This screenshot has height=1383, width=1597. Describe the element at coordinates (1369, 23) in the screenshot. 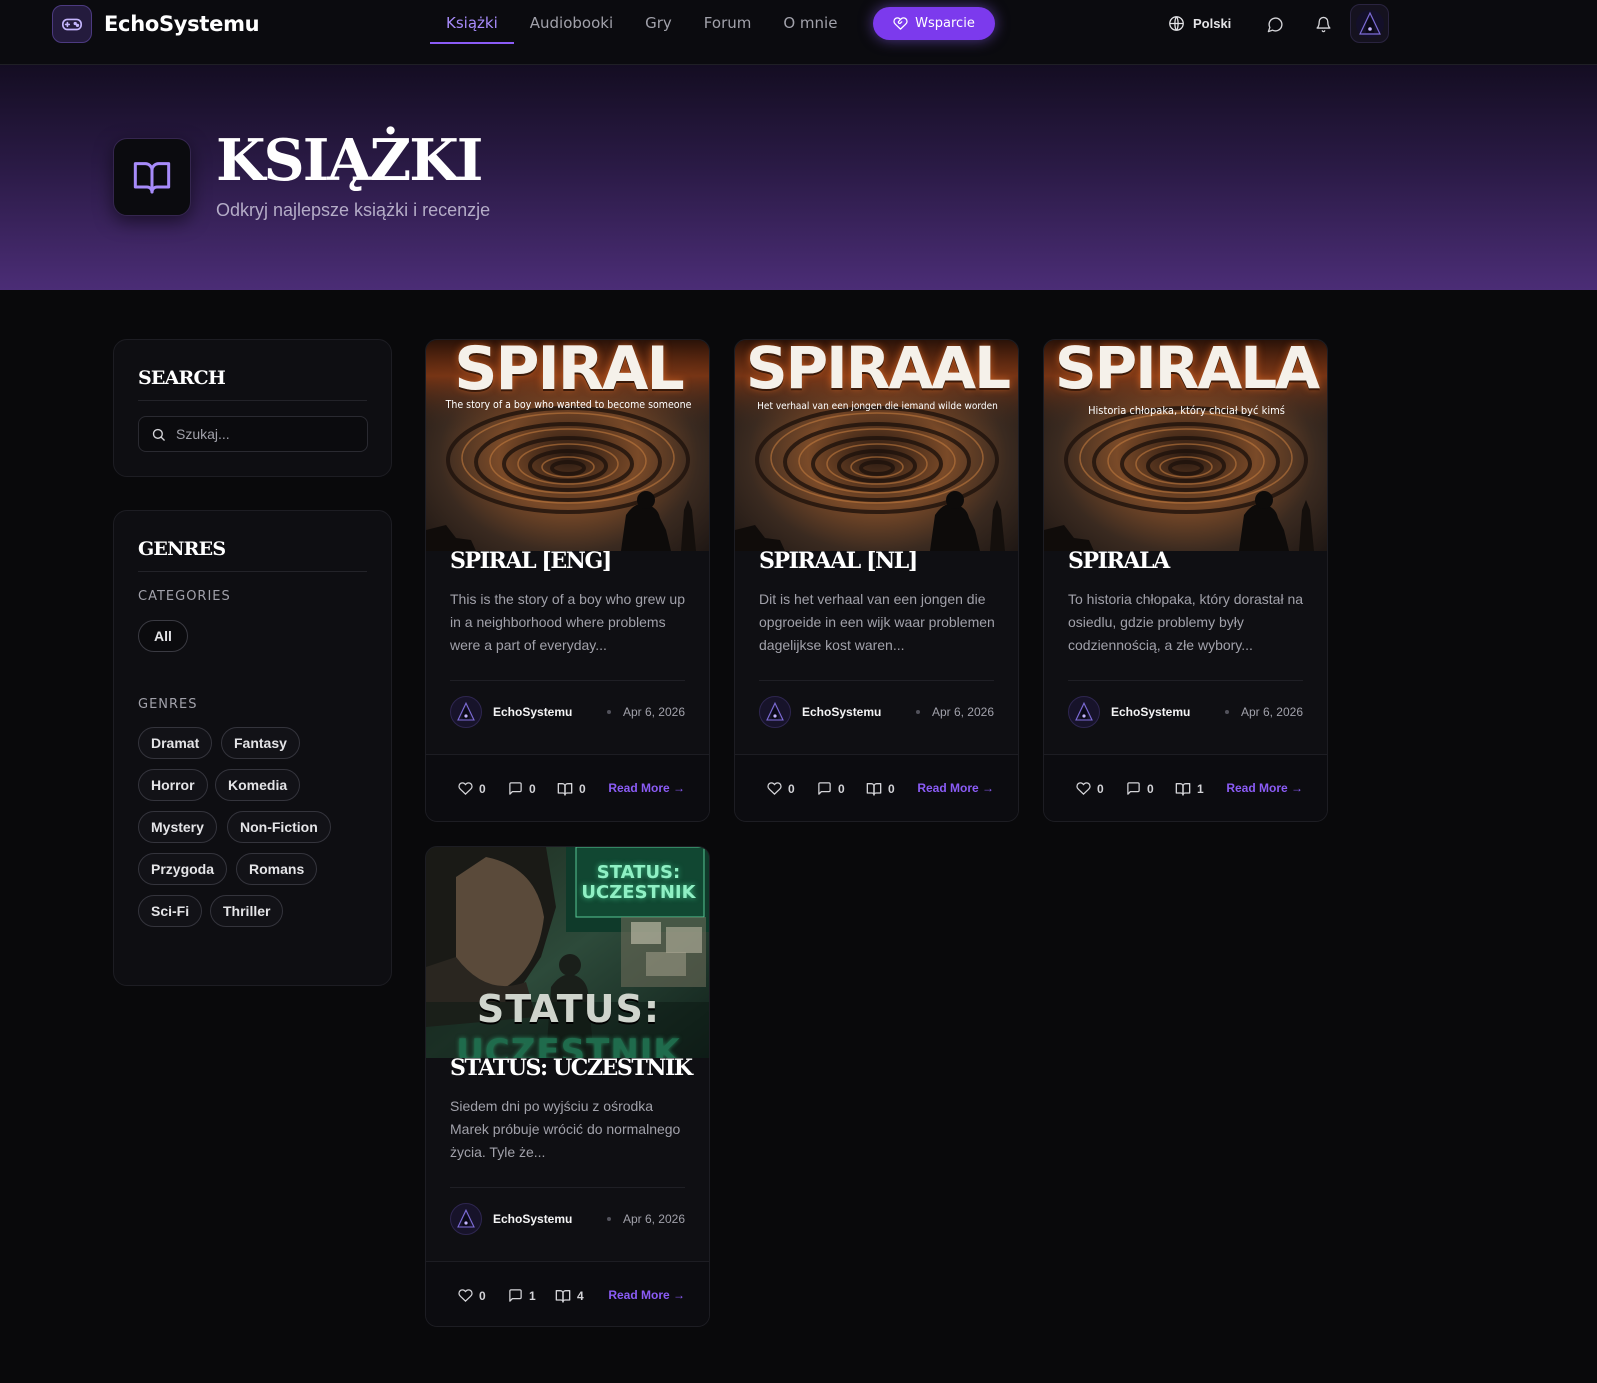

I see `user-avatar` at that location.